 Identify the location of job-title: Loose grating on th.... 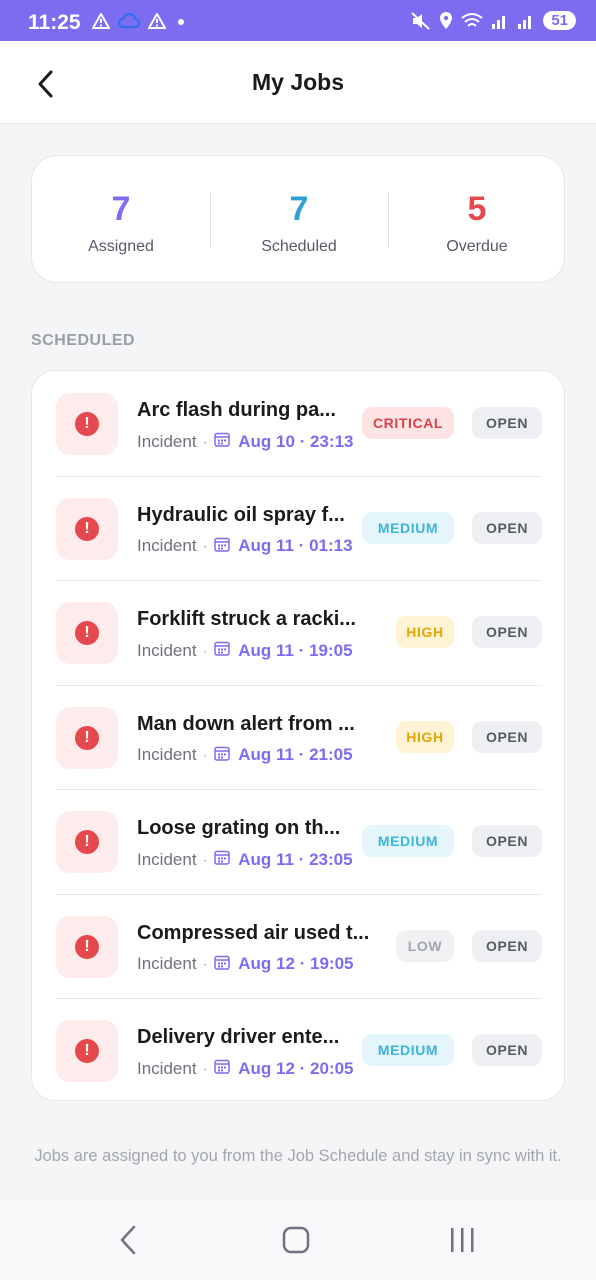
(239, 828).